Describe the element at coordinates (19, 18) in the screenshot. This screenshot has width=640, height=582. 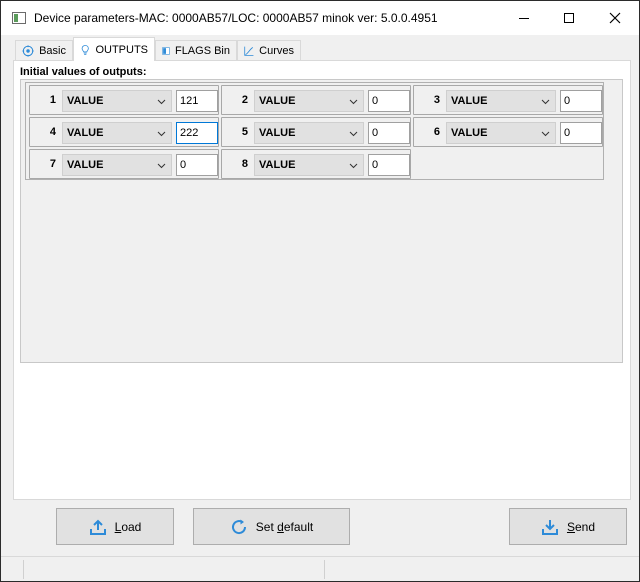
I see `app-icon` at that location.